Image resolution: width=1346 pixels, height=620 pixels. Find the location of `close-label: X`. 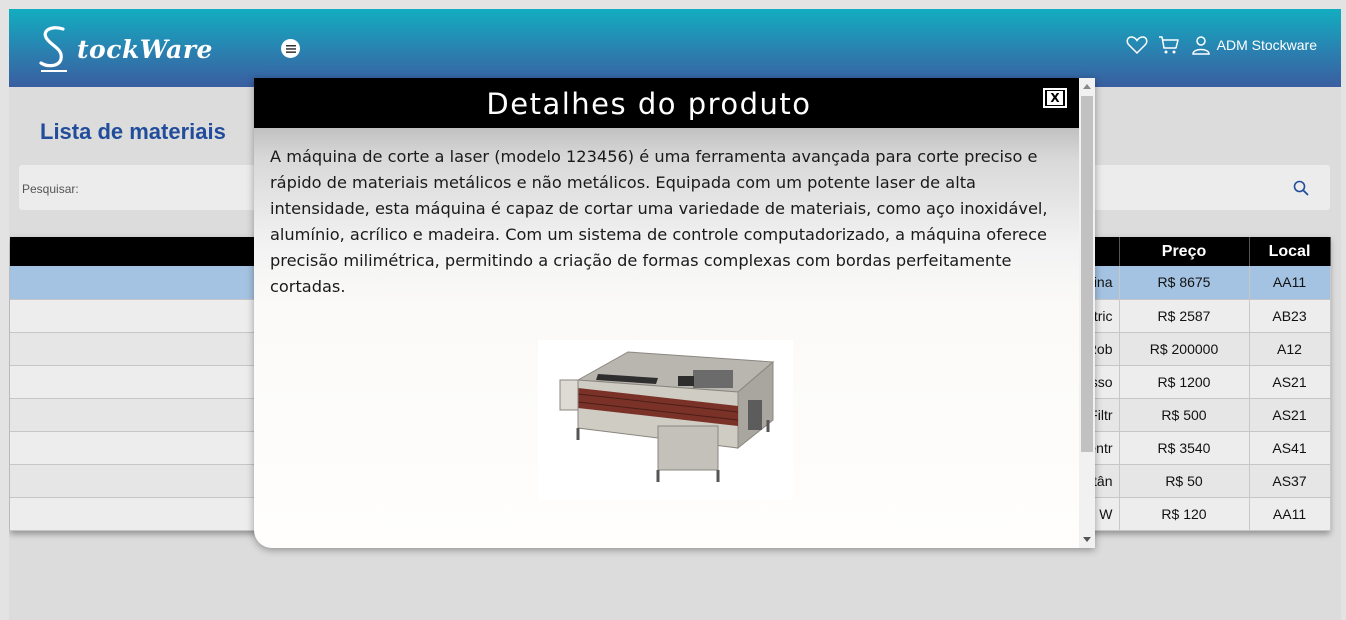

close-label: X is located at coordinates (1055, 98).